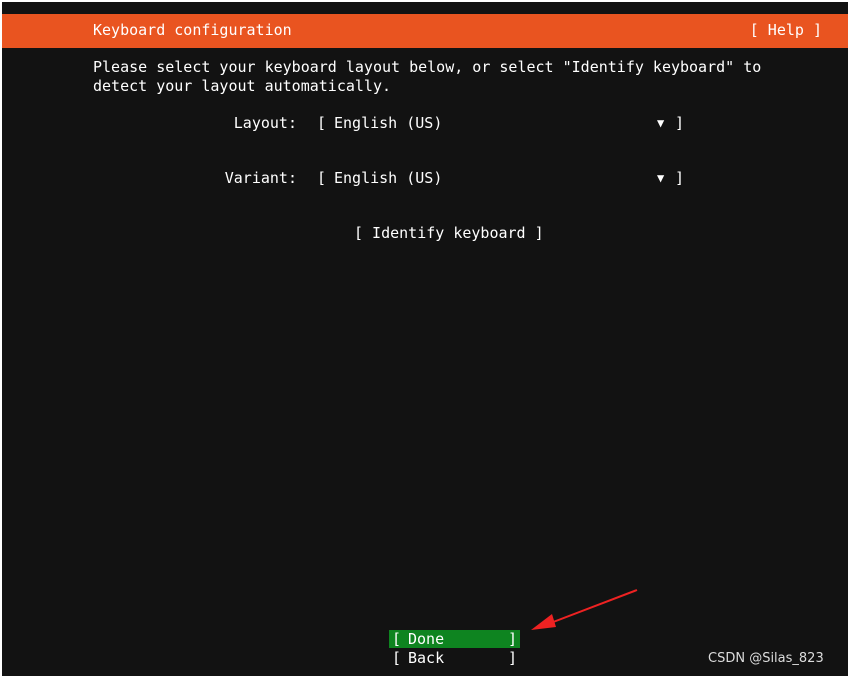  What do you see at coordinates (512, 639) in the screenshot?
I see `done-bracket-close: ]` at bounding box center [512, 639].